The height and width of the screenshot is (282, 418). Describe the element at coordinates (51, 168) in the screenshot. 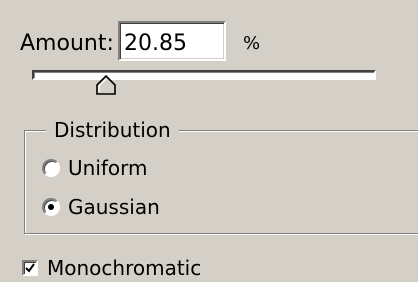

I see `uniform-radio` at that location.